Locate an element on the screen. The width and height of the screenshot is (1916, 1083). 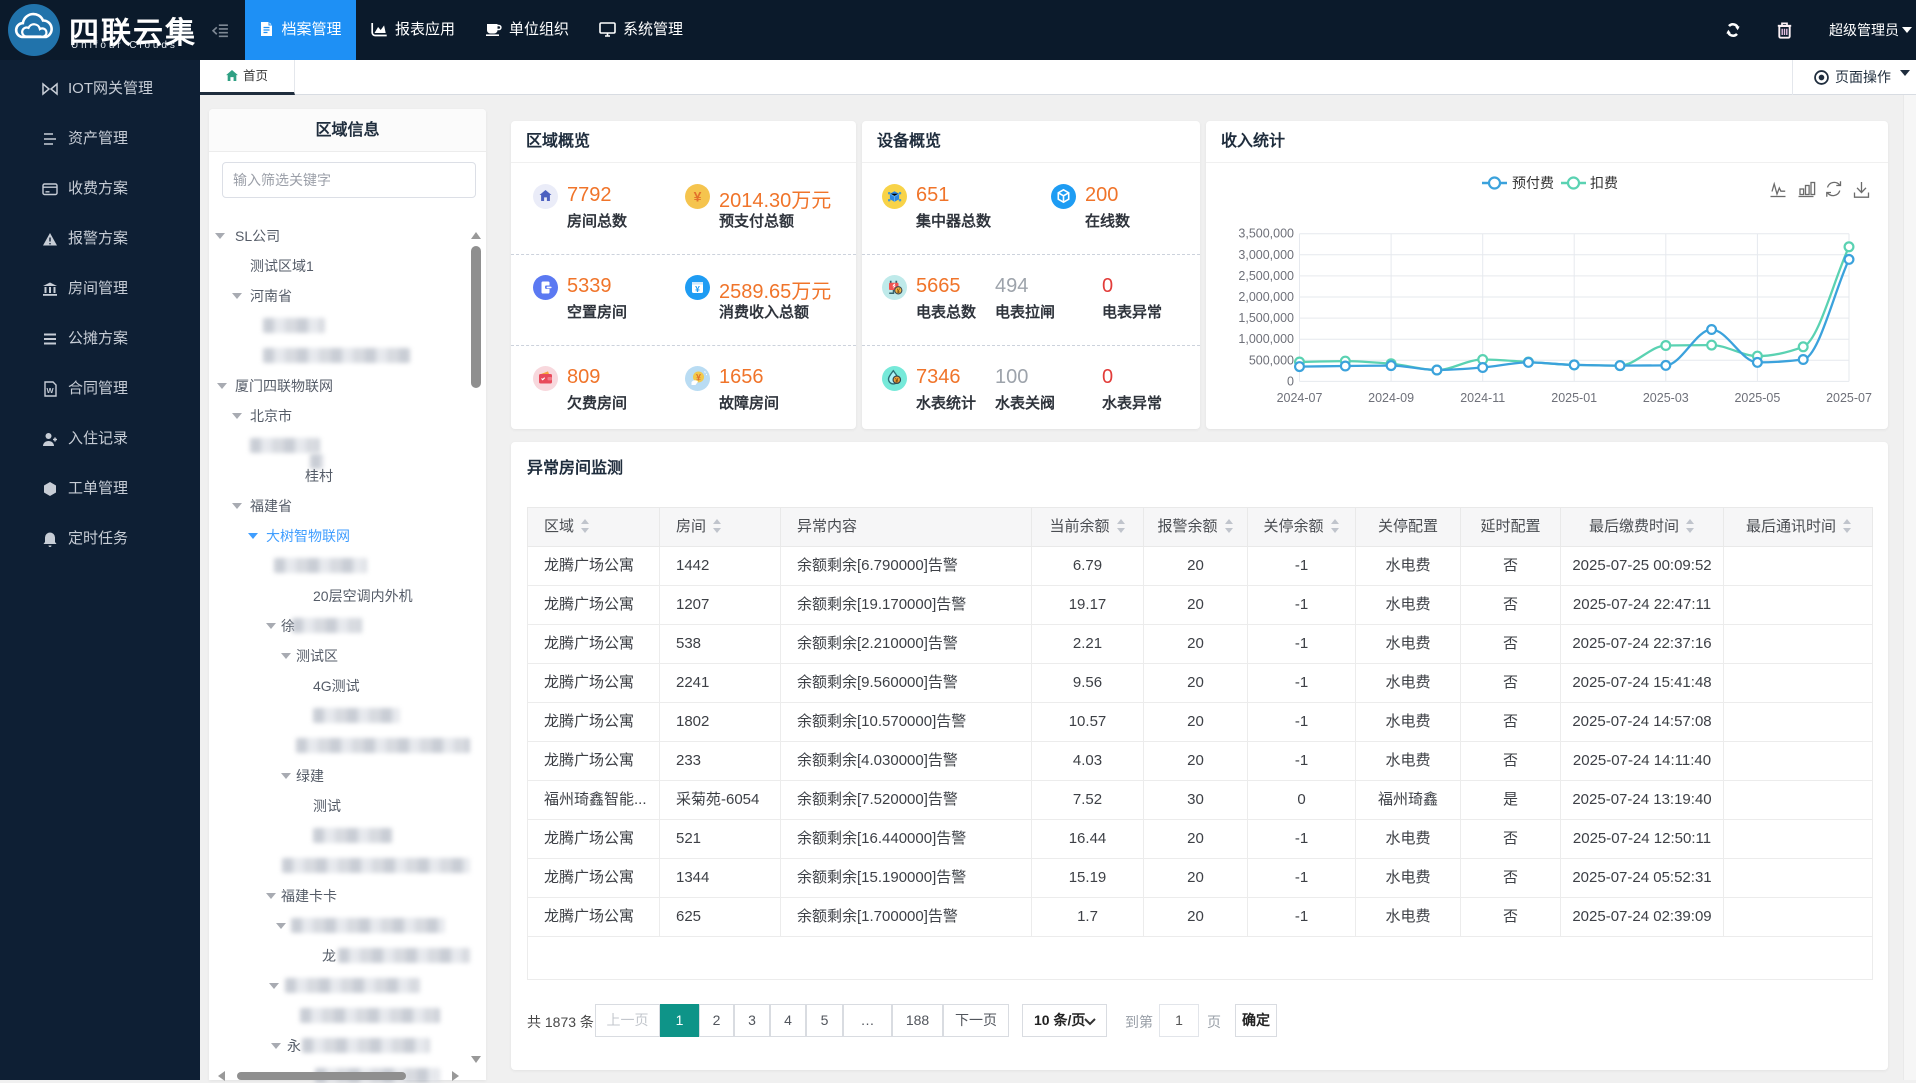
svg-text: 3,500,000 is located at coordinates (1266, 234).